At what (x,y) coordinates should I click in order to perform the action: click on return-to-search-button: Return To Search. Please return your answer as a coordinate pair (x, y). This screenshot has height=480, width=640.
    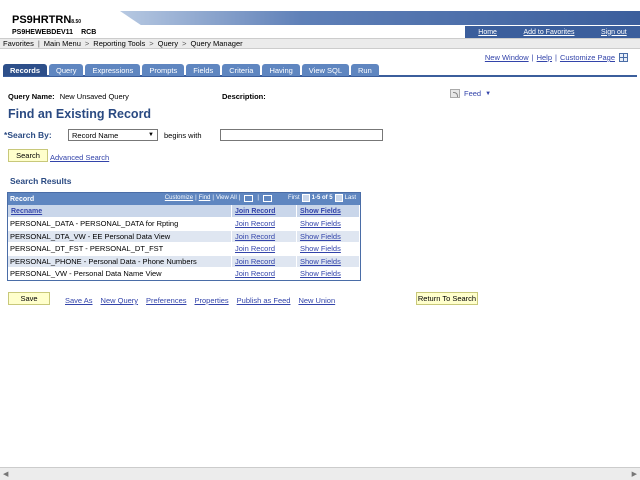
    Looking at the image, I should click on (447, 298).